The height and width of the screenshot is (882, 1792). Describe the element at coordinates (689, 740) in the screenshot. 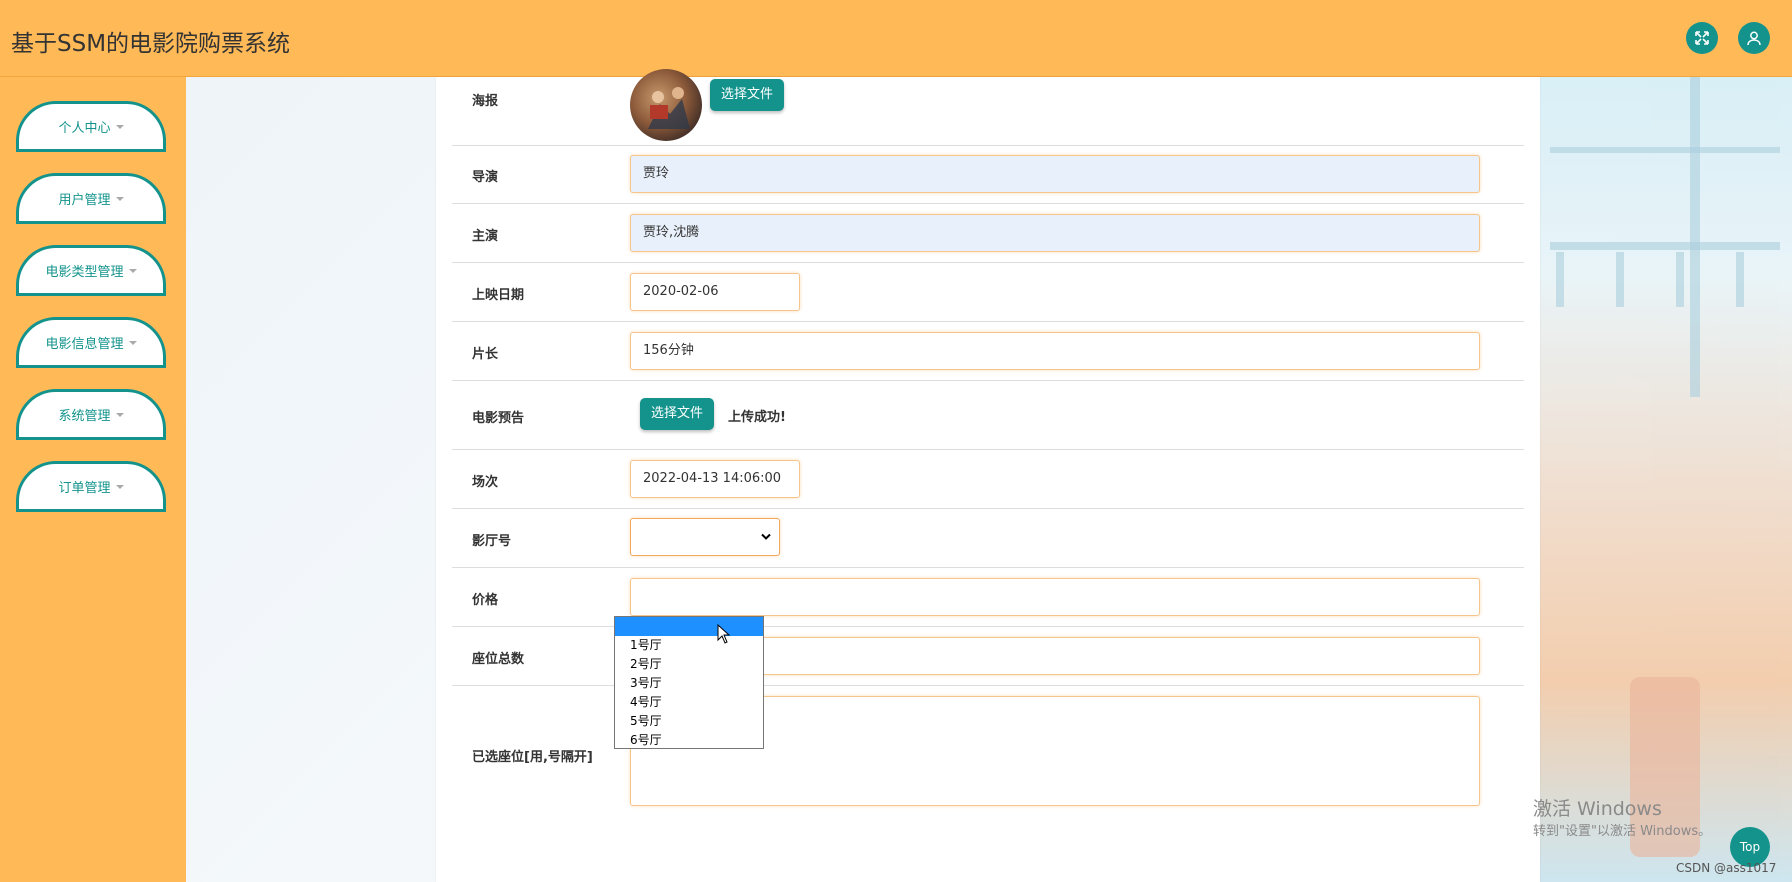

I see `hall-option-6: 6号厅` at that location.